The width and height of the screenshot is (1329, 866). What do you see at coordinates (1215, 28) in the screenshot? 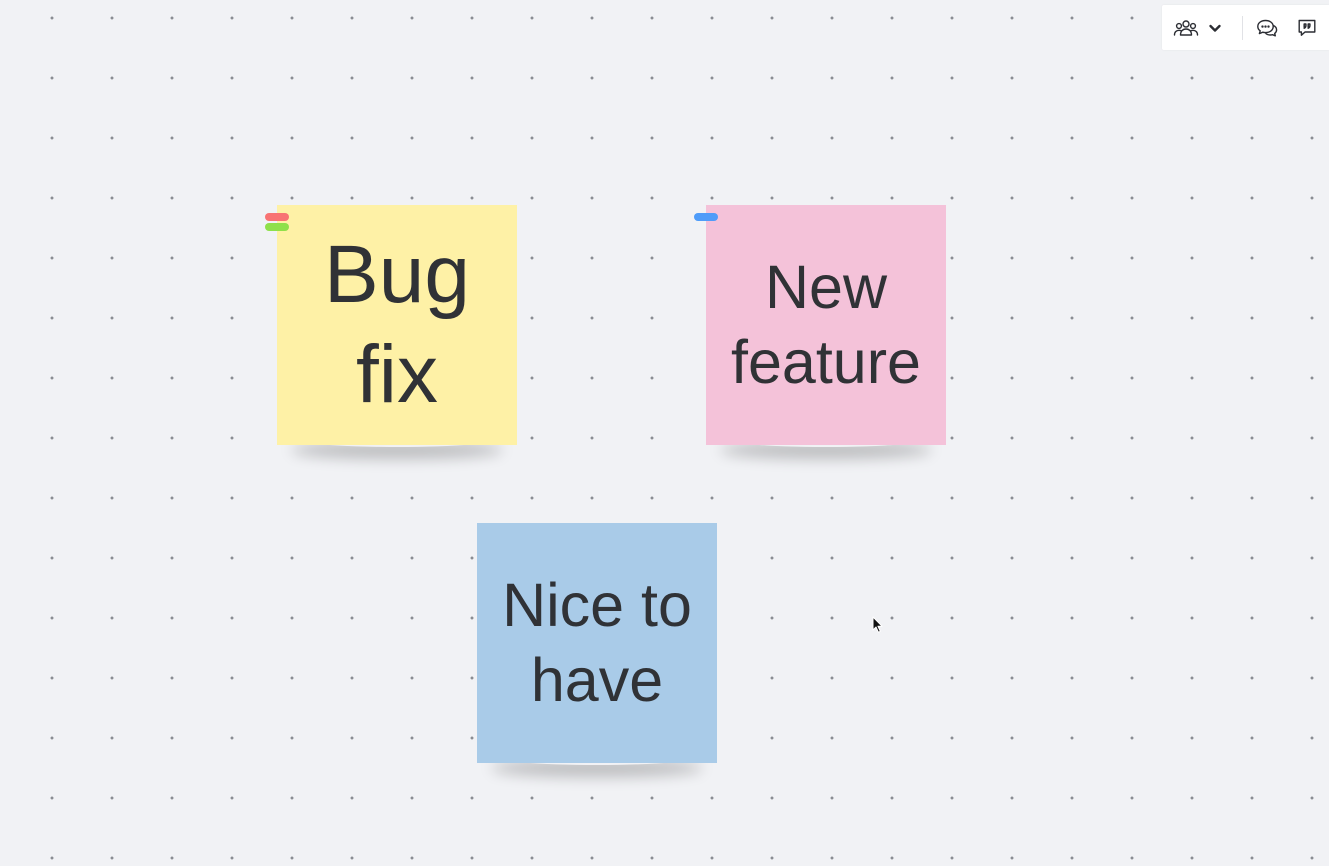
I see `chevron-down-icon` at bounding box center [1215, 28].